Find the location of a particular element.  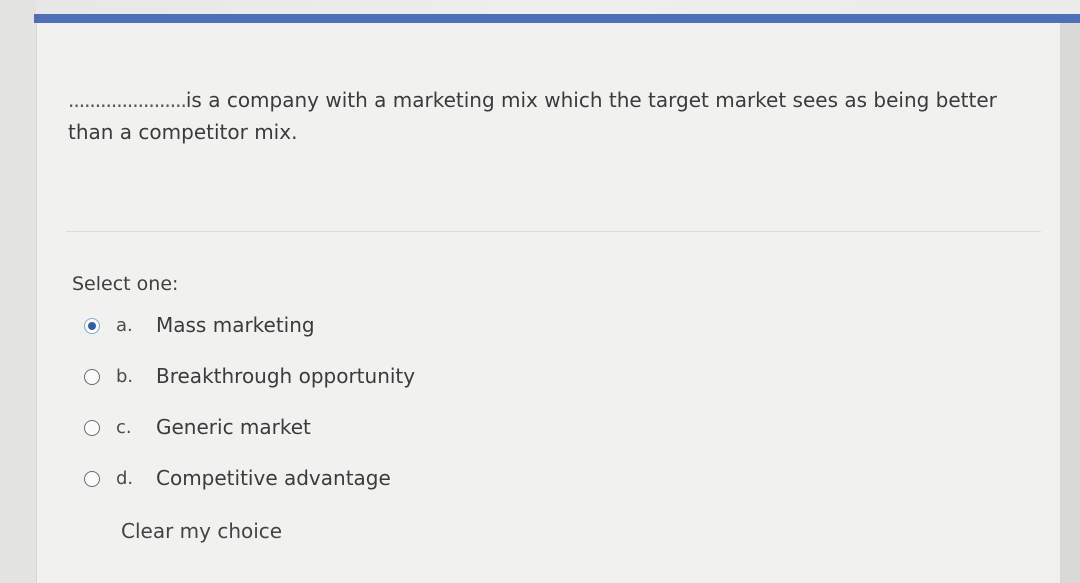

option-b: b. Breakthrough opportunity is located at coordinates (249, 377).